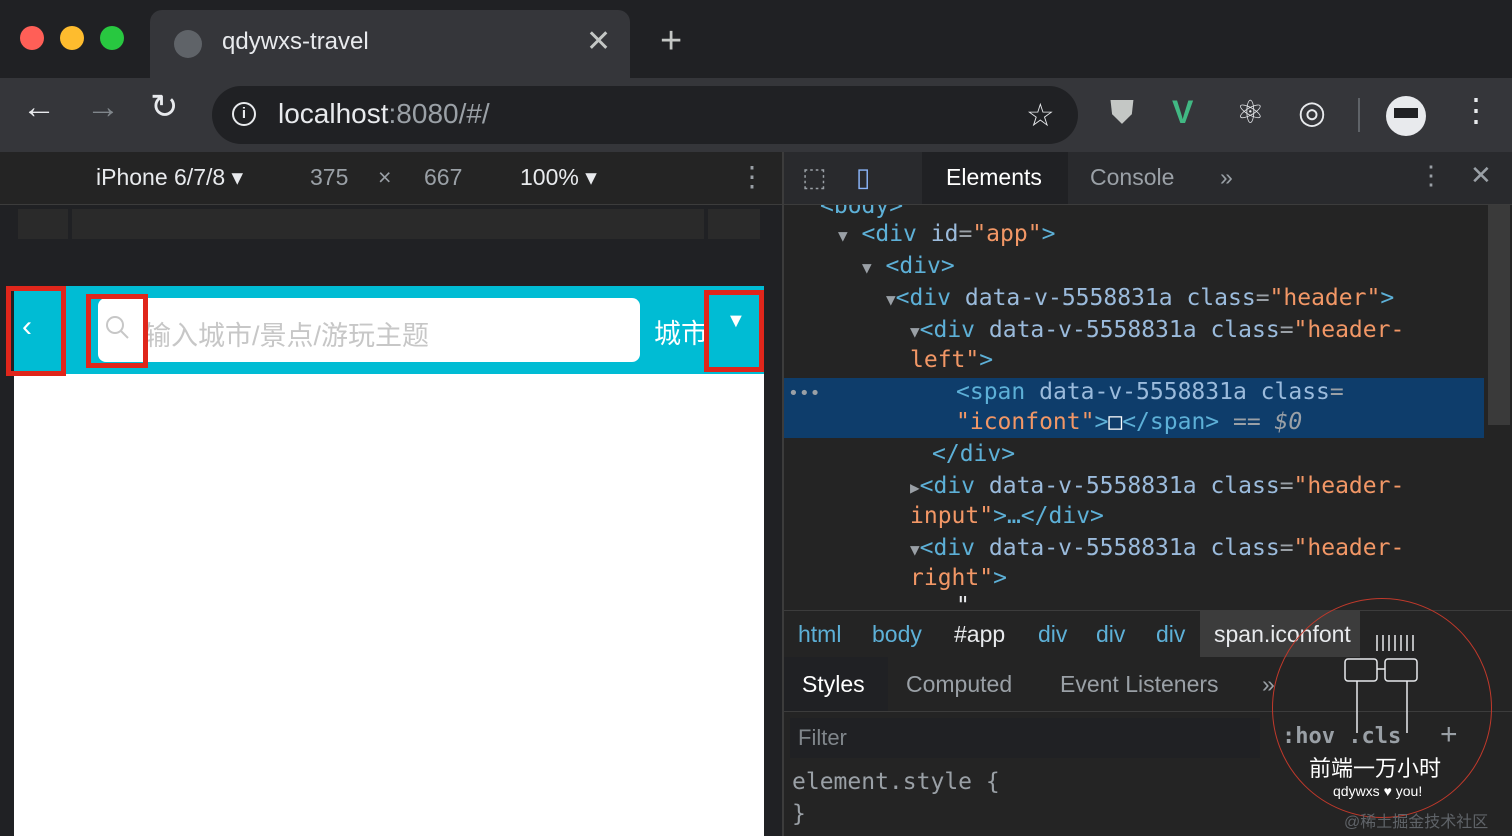  I want to click on dimension-times: ×, so click(385, 177).